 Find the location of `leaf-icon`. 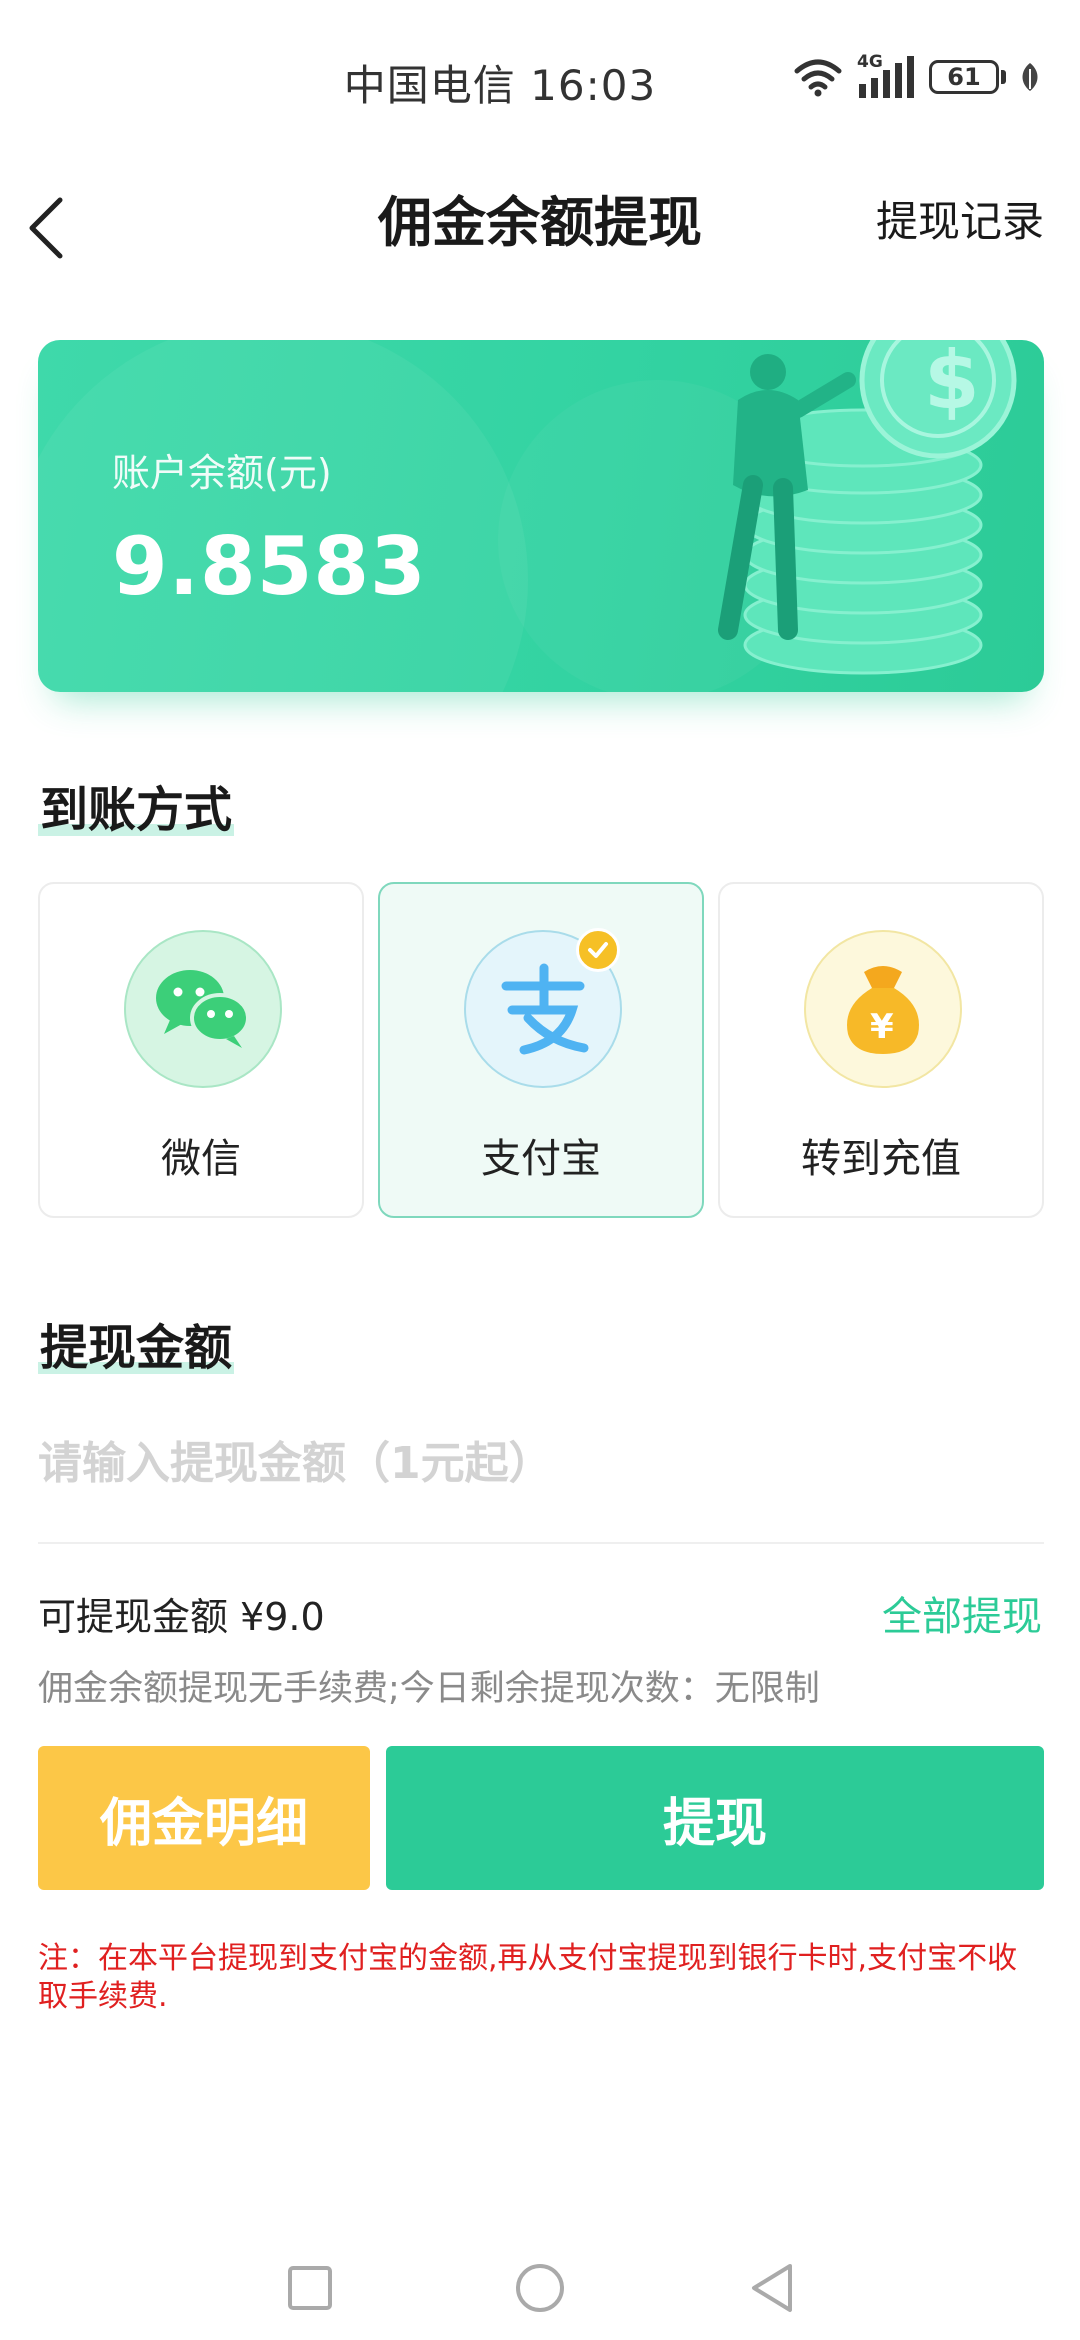

leaf-icon is located at coordinates (1030, 77).